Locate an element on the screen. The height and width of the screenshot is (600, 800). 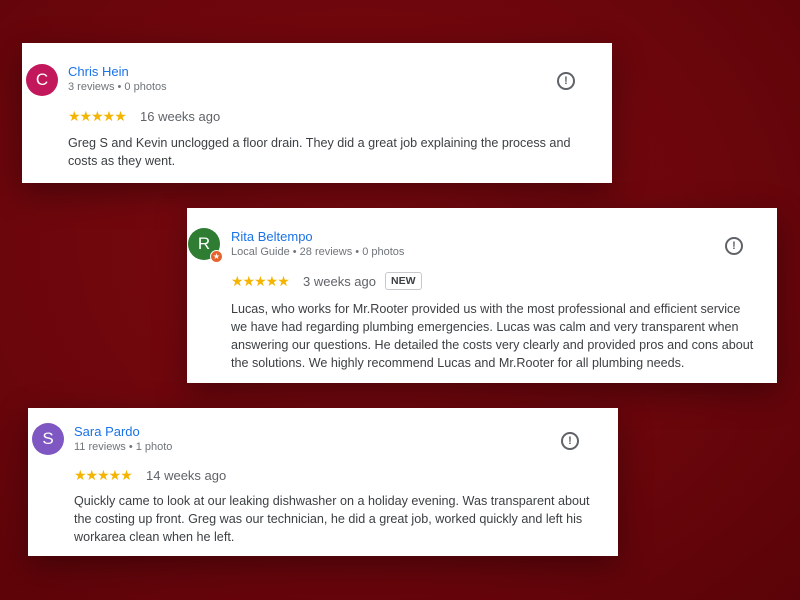
review-age: 3 weeks ago is located at coordinates (339, 281).